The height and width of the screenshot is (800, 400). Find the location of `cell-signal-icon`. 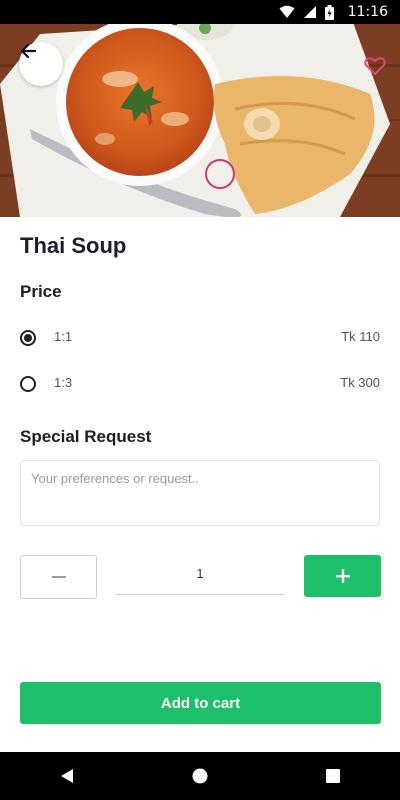

cell-signal-icon is located at coordinates (309, 12).